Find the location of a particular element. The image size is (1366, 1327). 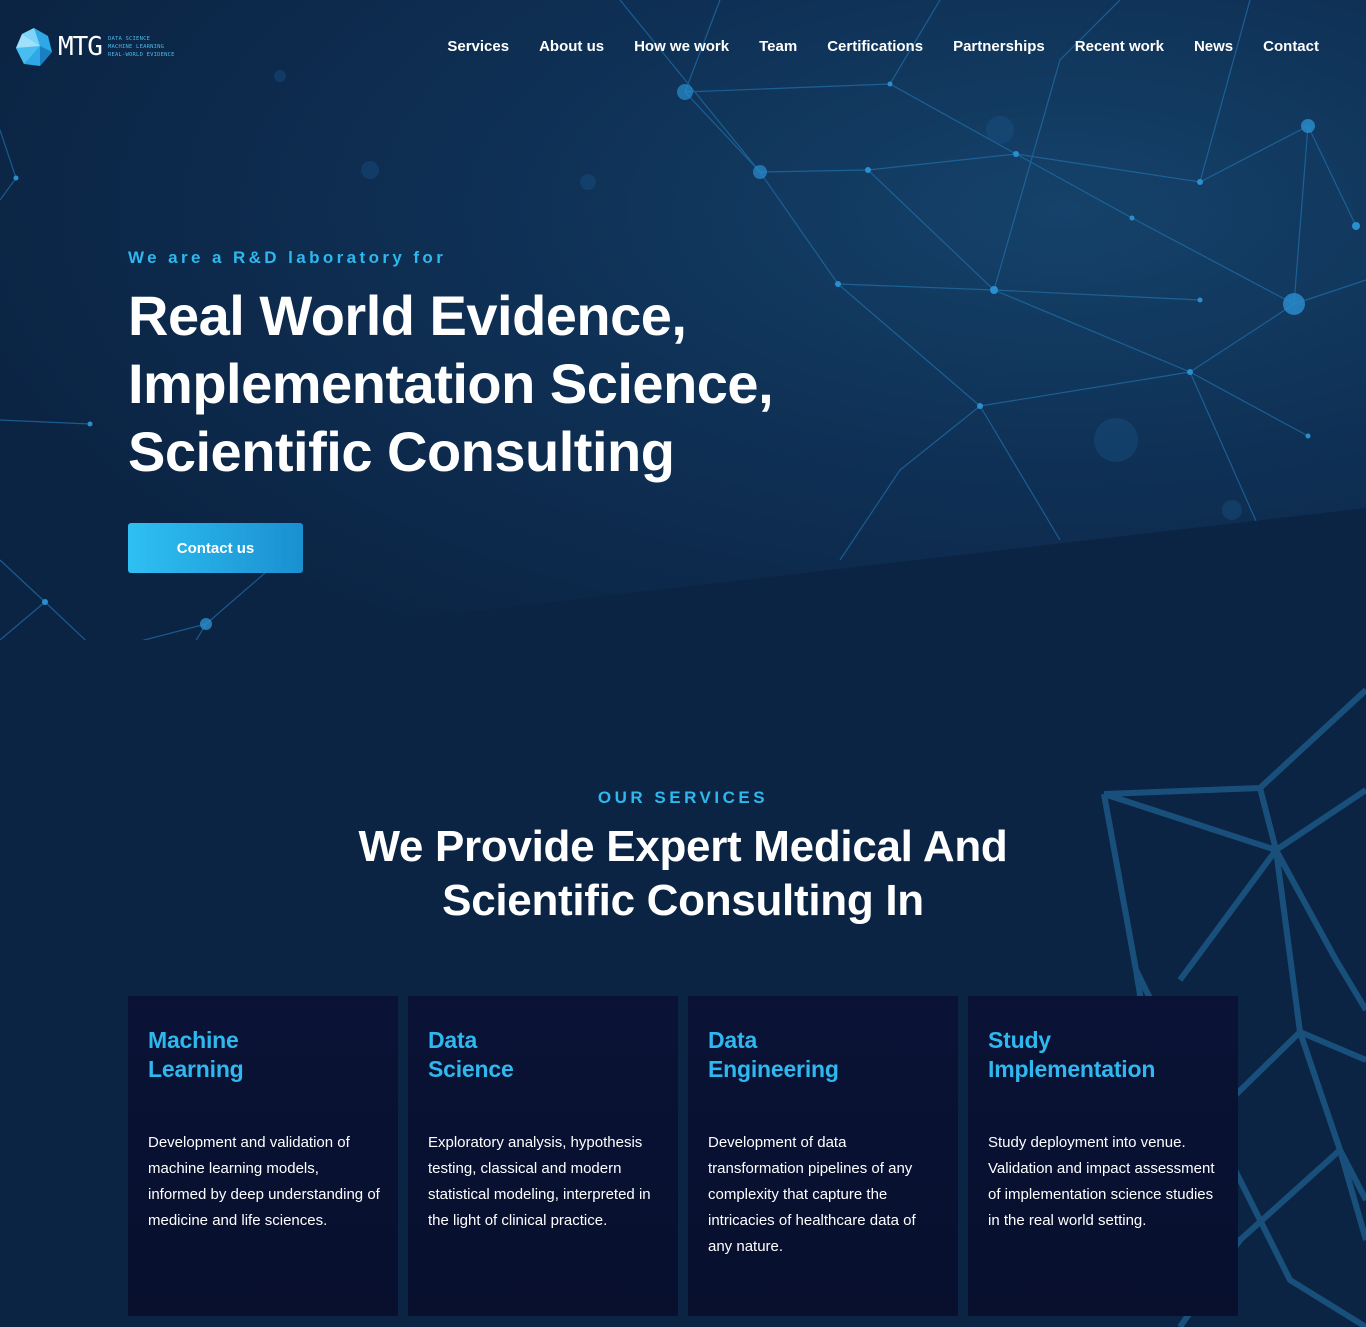

service-card-title: Data Engineering is located at coordinates (823, 1055).